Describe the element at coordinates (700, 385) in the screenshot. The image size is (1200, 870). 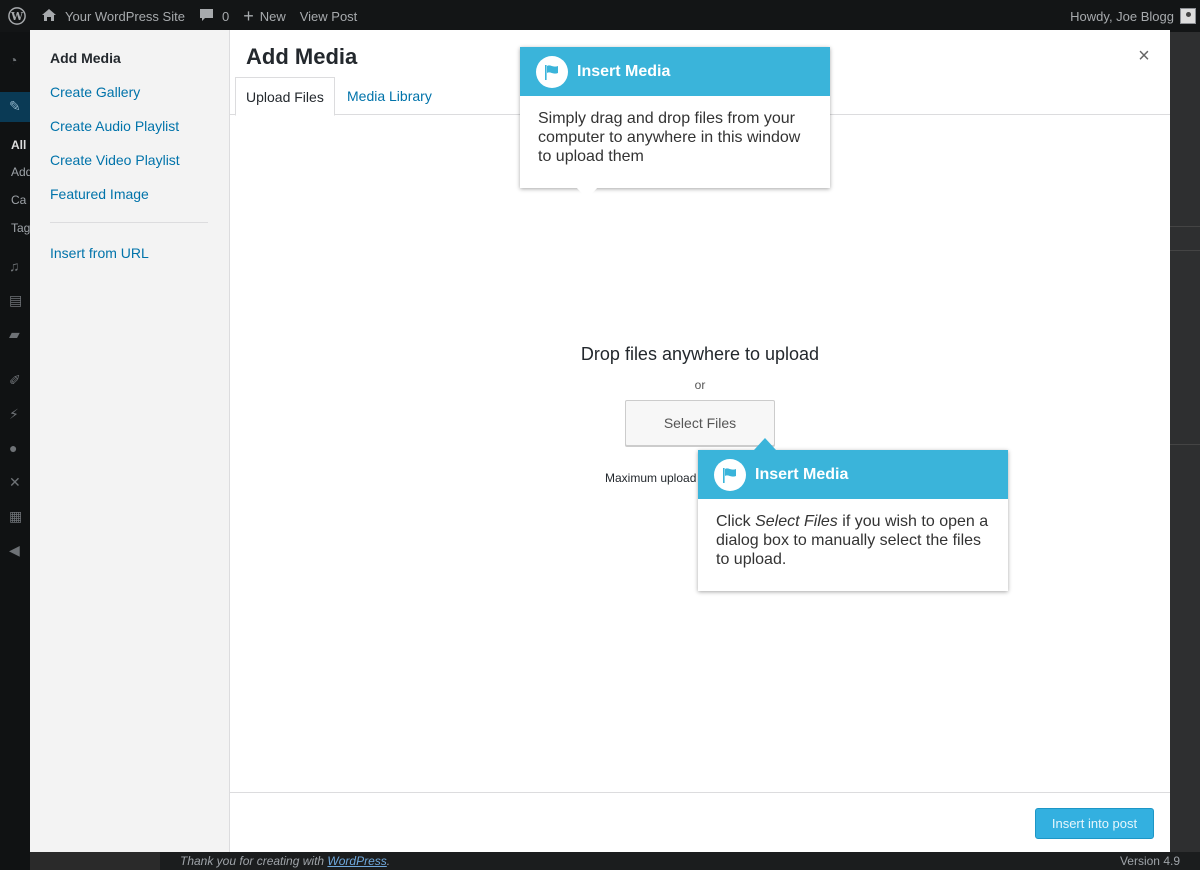
I see `or-label: or` at that location.